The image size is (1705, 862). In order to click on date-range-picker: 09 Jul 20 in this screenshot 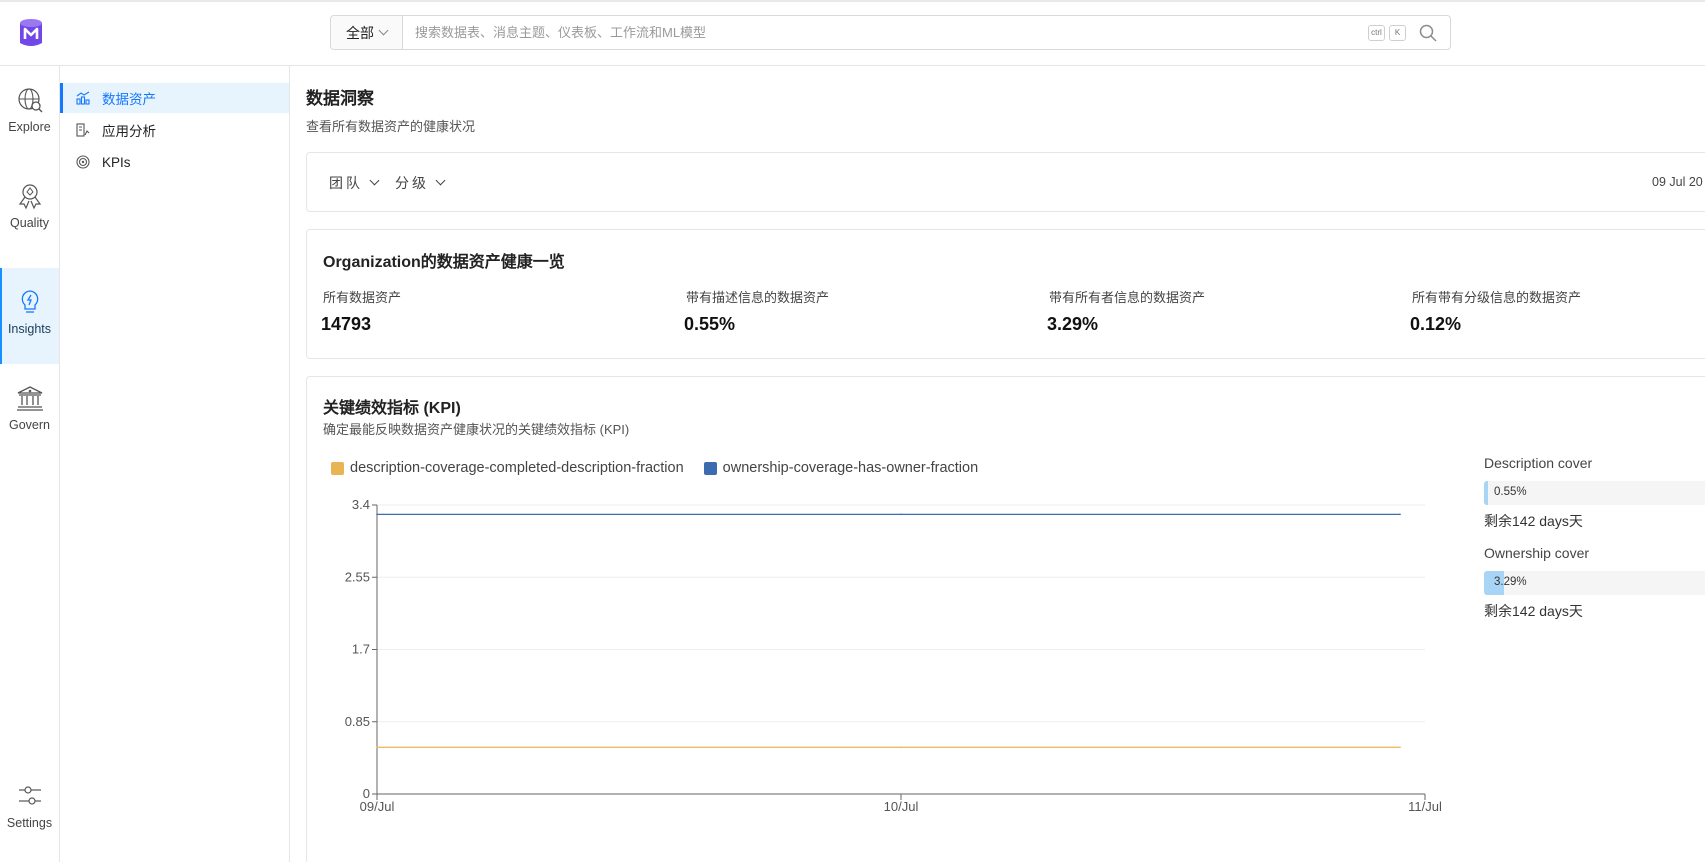, I will do `click(1677, 182)`.